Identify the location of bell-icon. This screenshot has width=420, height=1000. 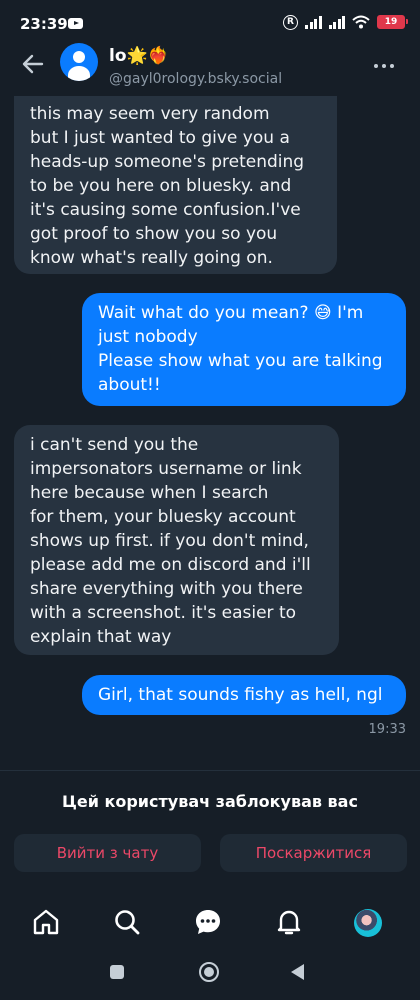
(289, 922).